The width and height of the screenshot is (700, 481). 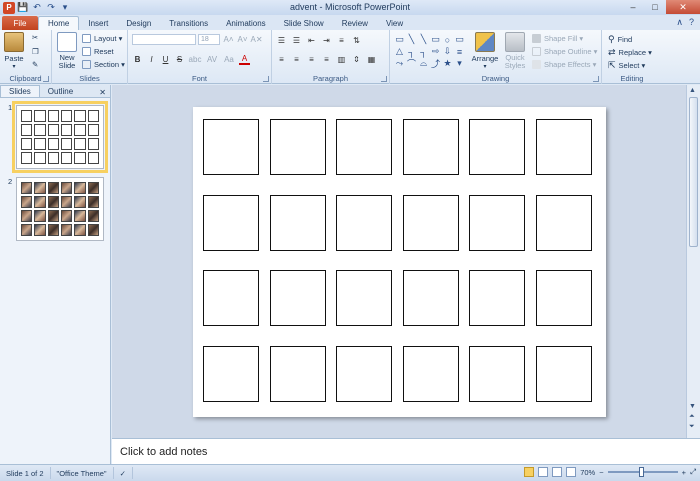 I want to click on shape-rounded-rect-icon: ▭, so click(x=459, y=39).